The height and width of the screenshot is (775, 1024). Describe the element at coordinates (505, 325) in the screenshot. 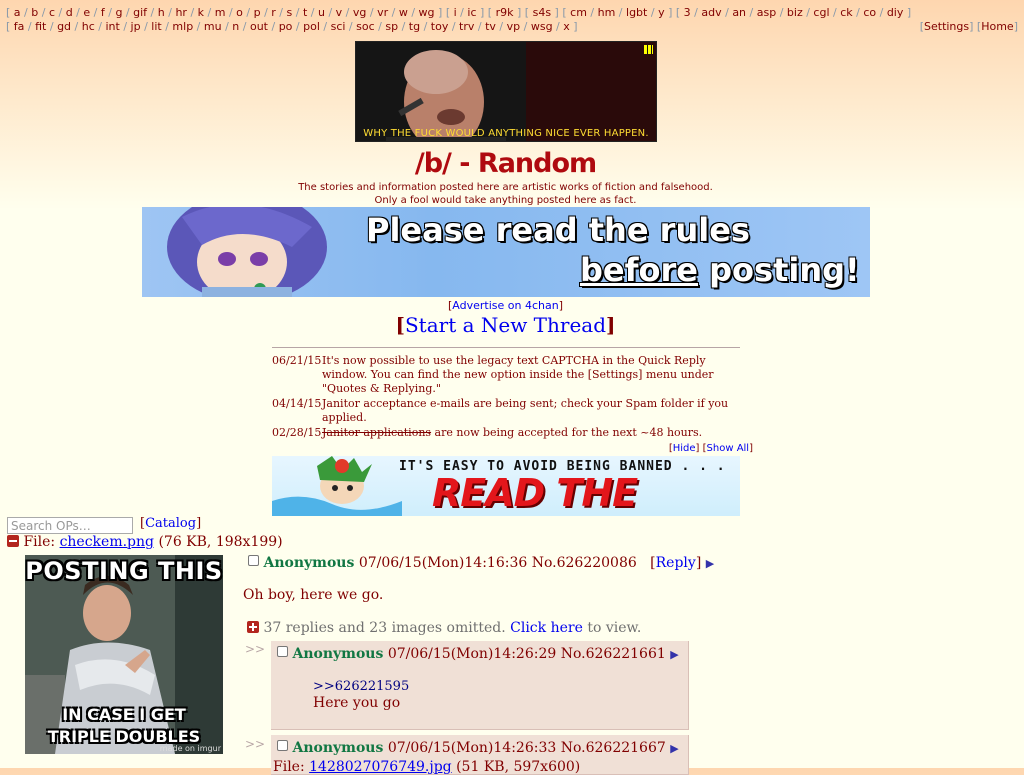

I see `start-new-thread-link: Start a New Thread` at that location.